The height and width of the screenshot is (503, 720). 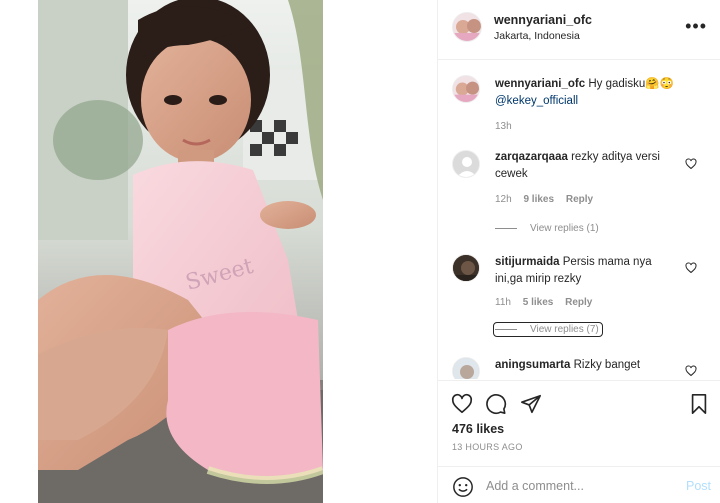 I want to click on heart-icon, so click(x=462, y=404).